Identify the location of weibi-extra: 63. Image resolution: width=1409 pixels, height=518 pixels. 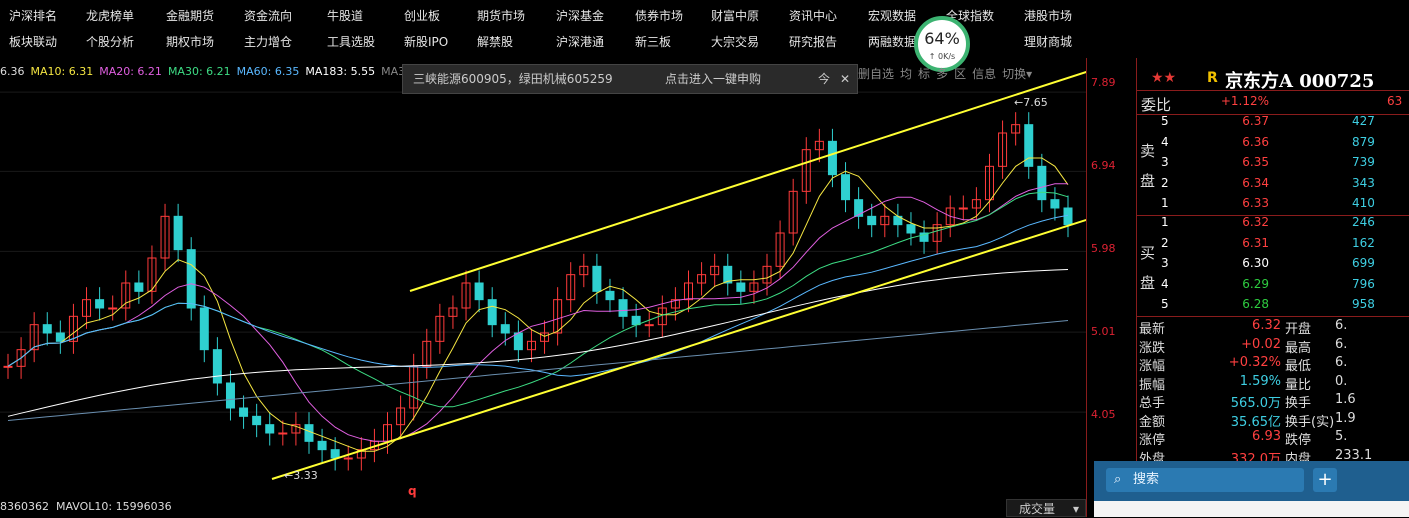
(1395, 101).